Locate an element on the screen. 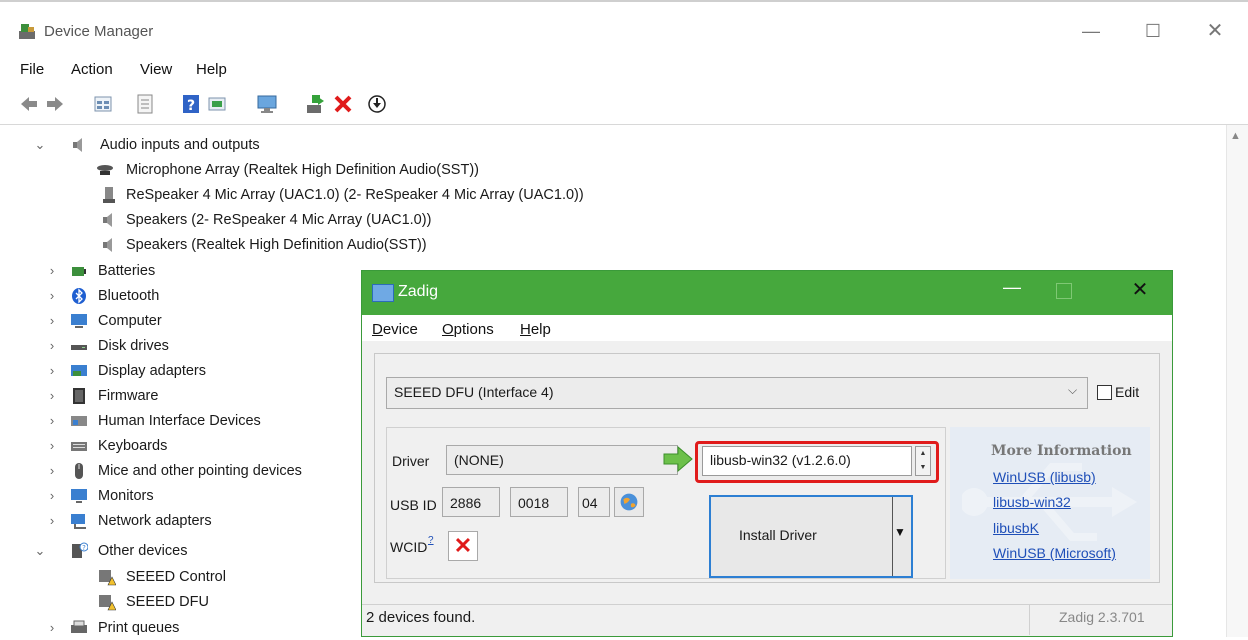 The width and height of the screenshot is (1248, 640). monitor-icon is located at coordinates (79, 496).